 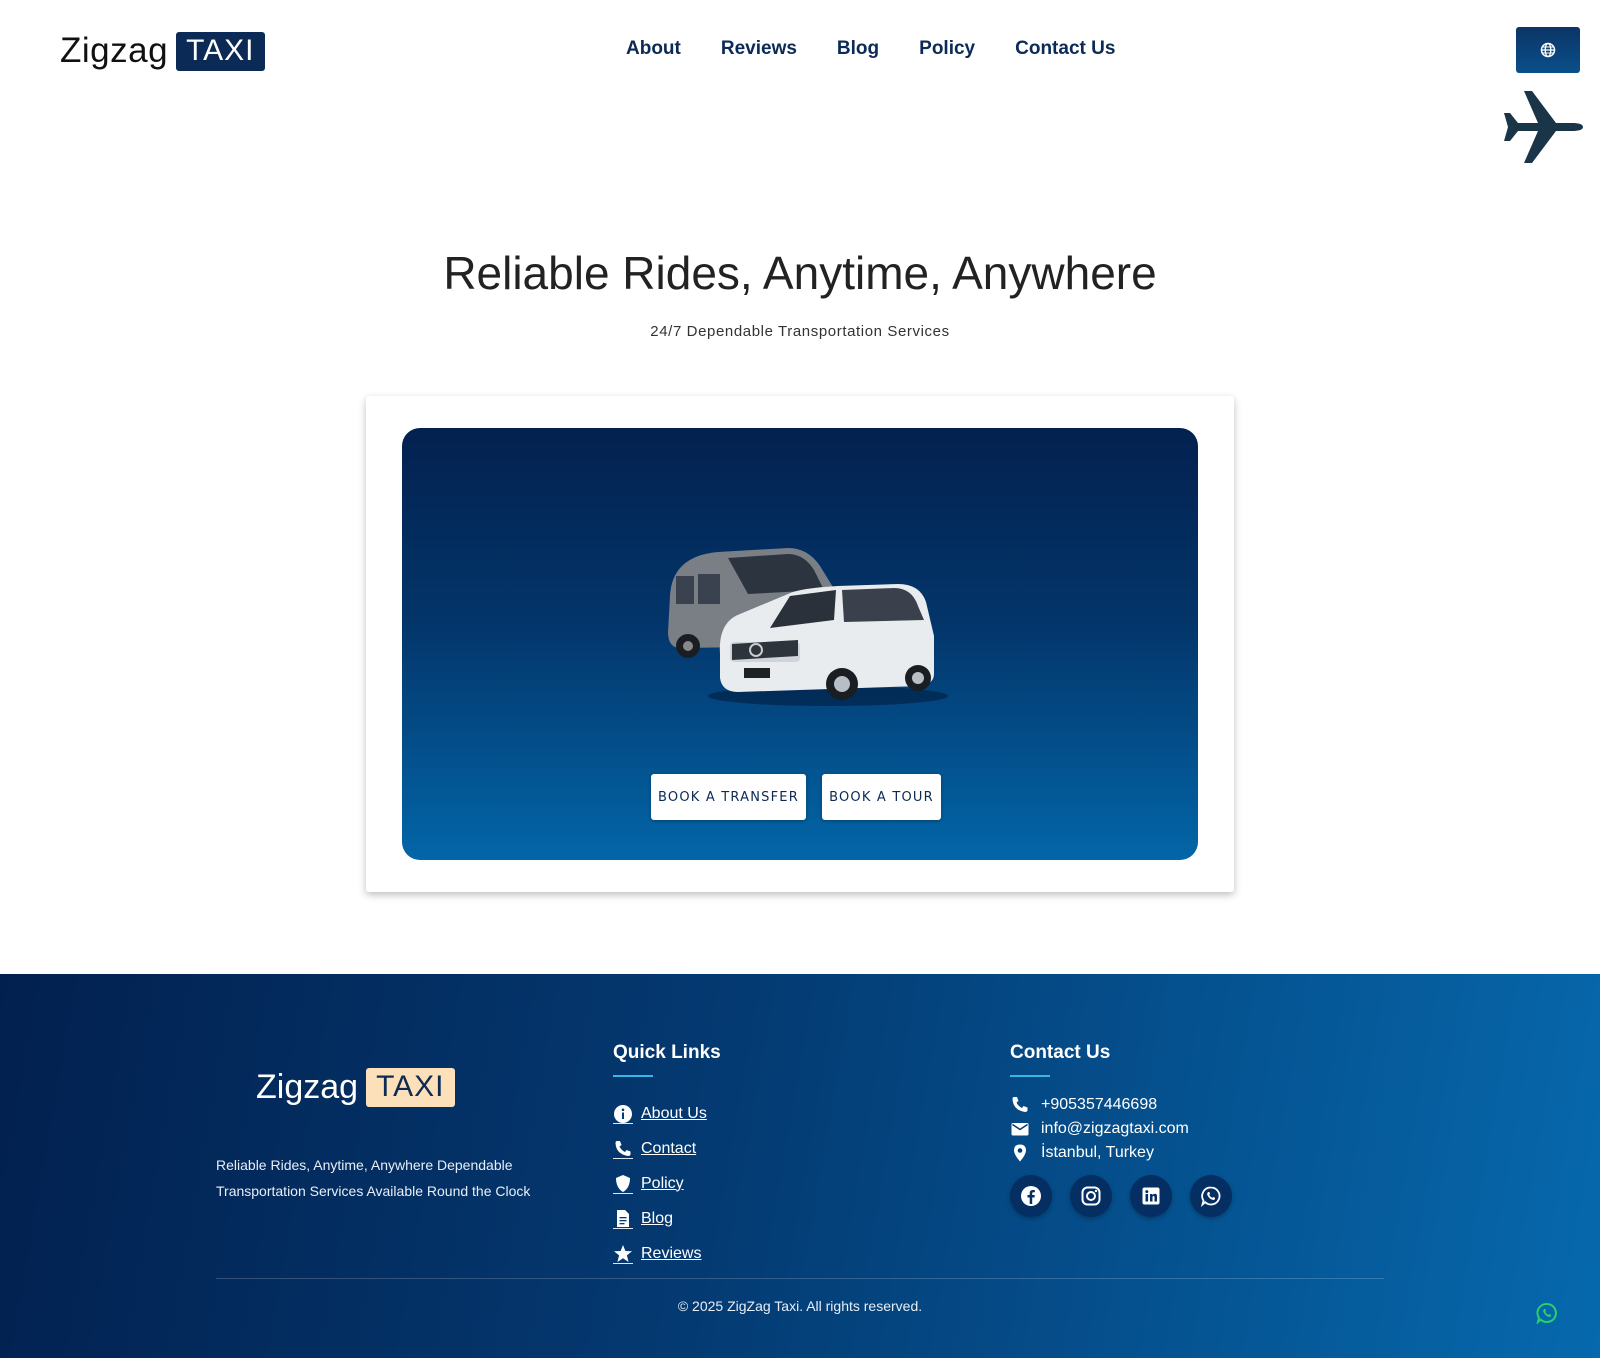 What do you see at coordinates (800, 331) in the screenshot?
I see `hero-subtitle: 24/7 Dependable Transportation Services` at bounding box center [800, 331].